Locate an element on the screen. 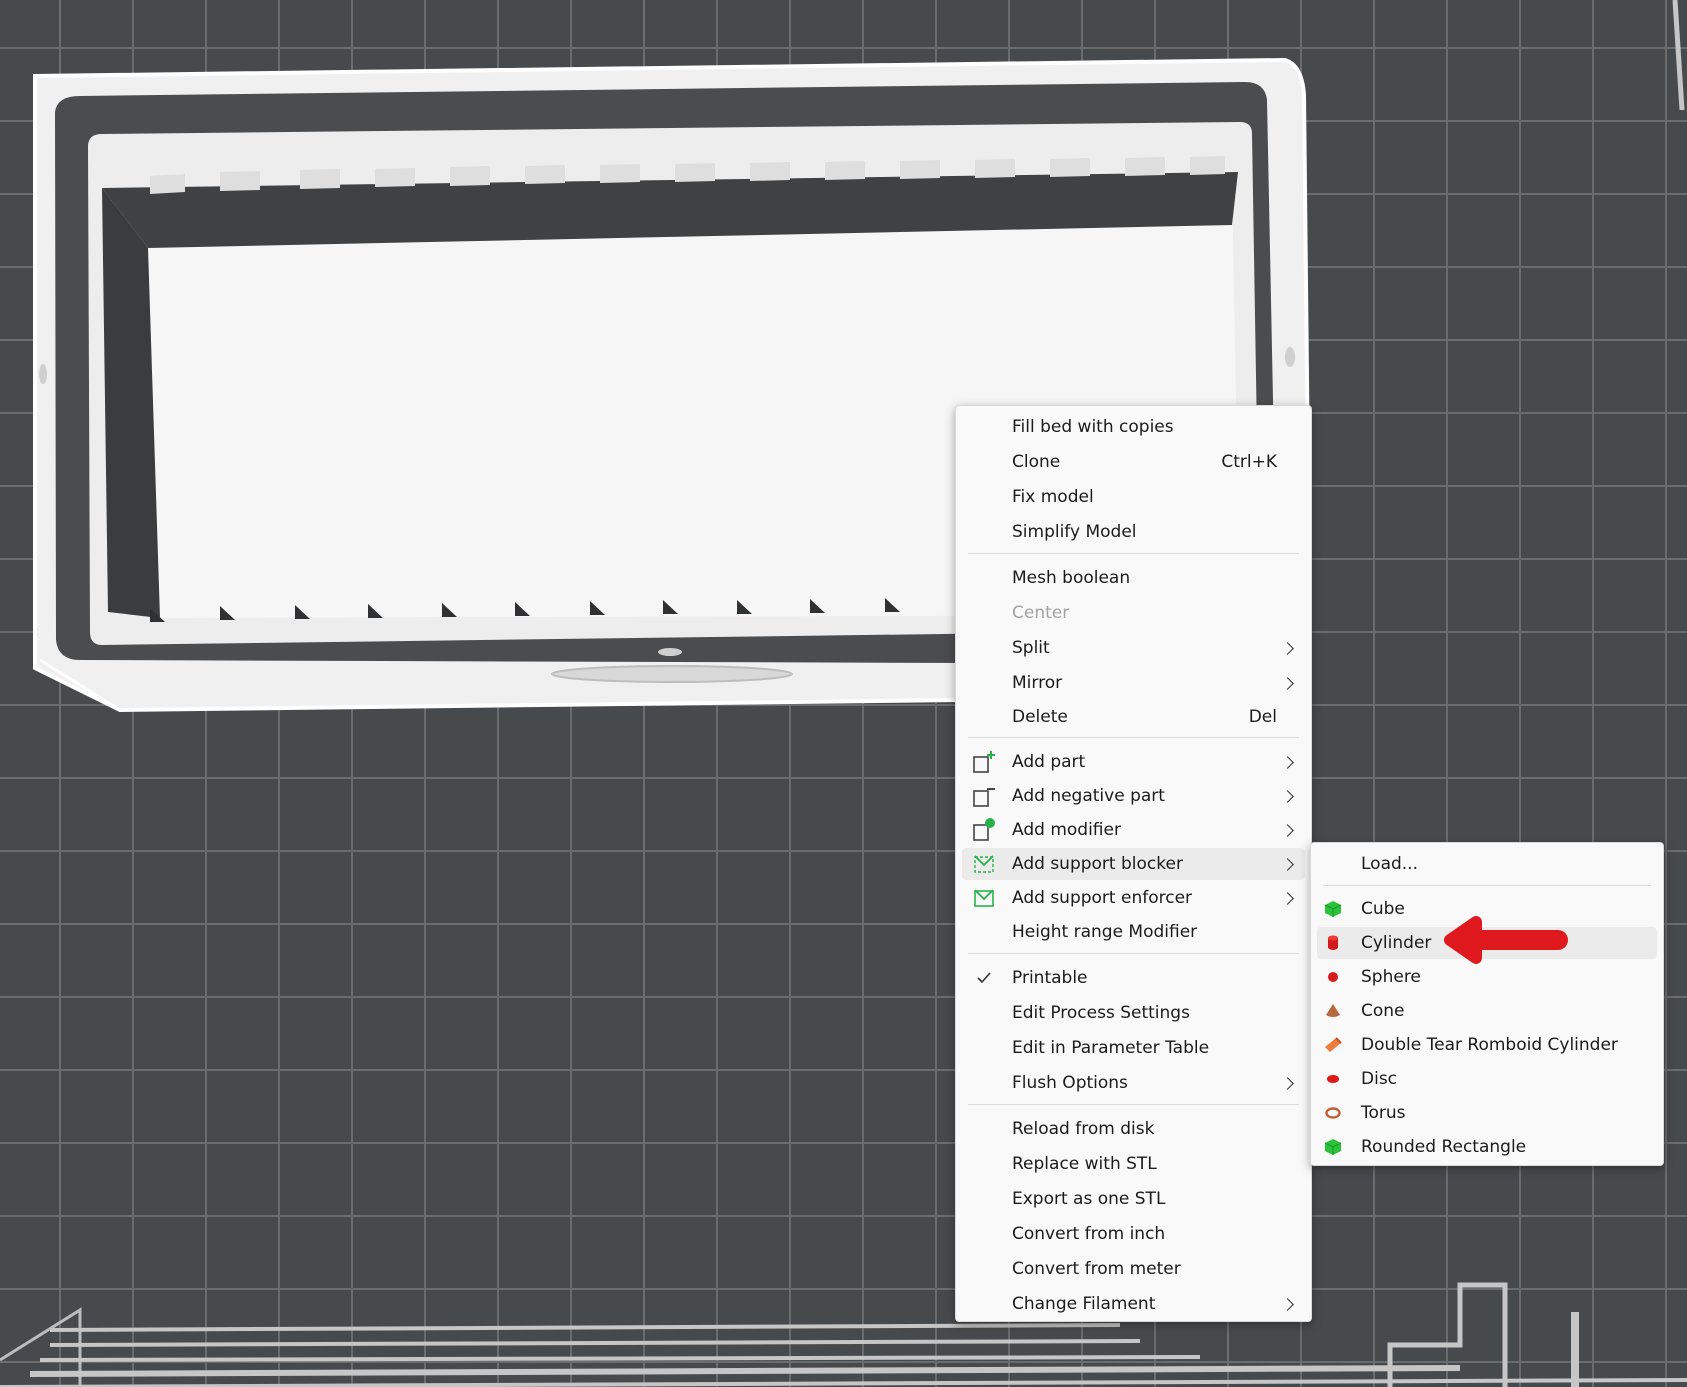  menu-item-split: Split is located at coordinates (1133, 648).